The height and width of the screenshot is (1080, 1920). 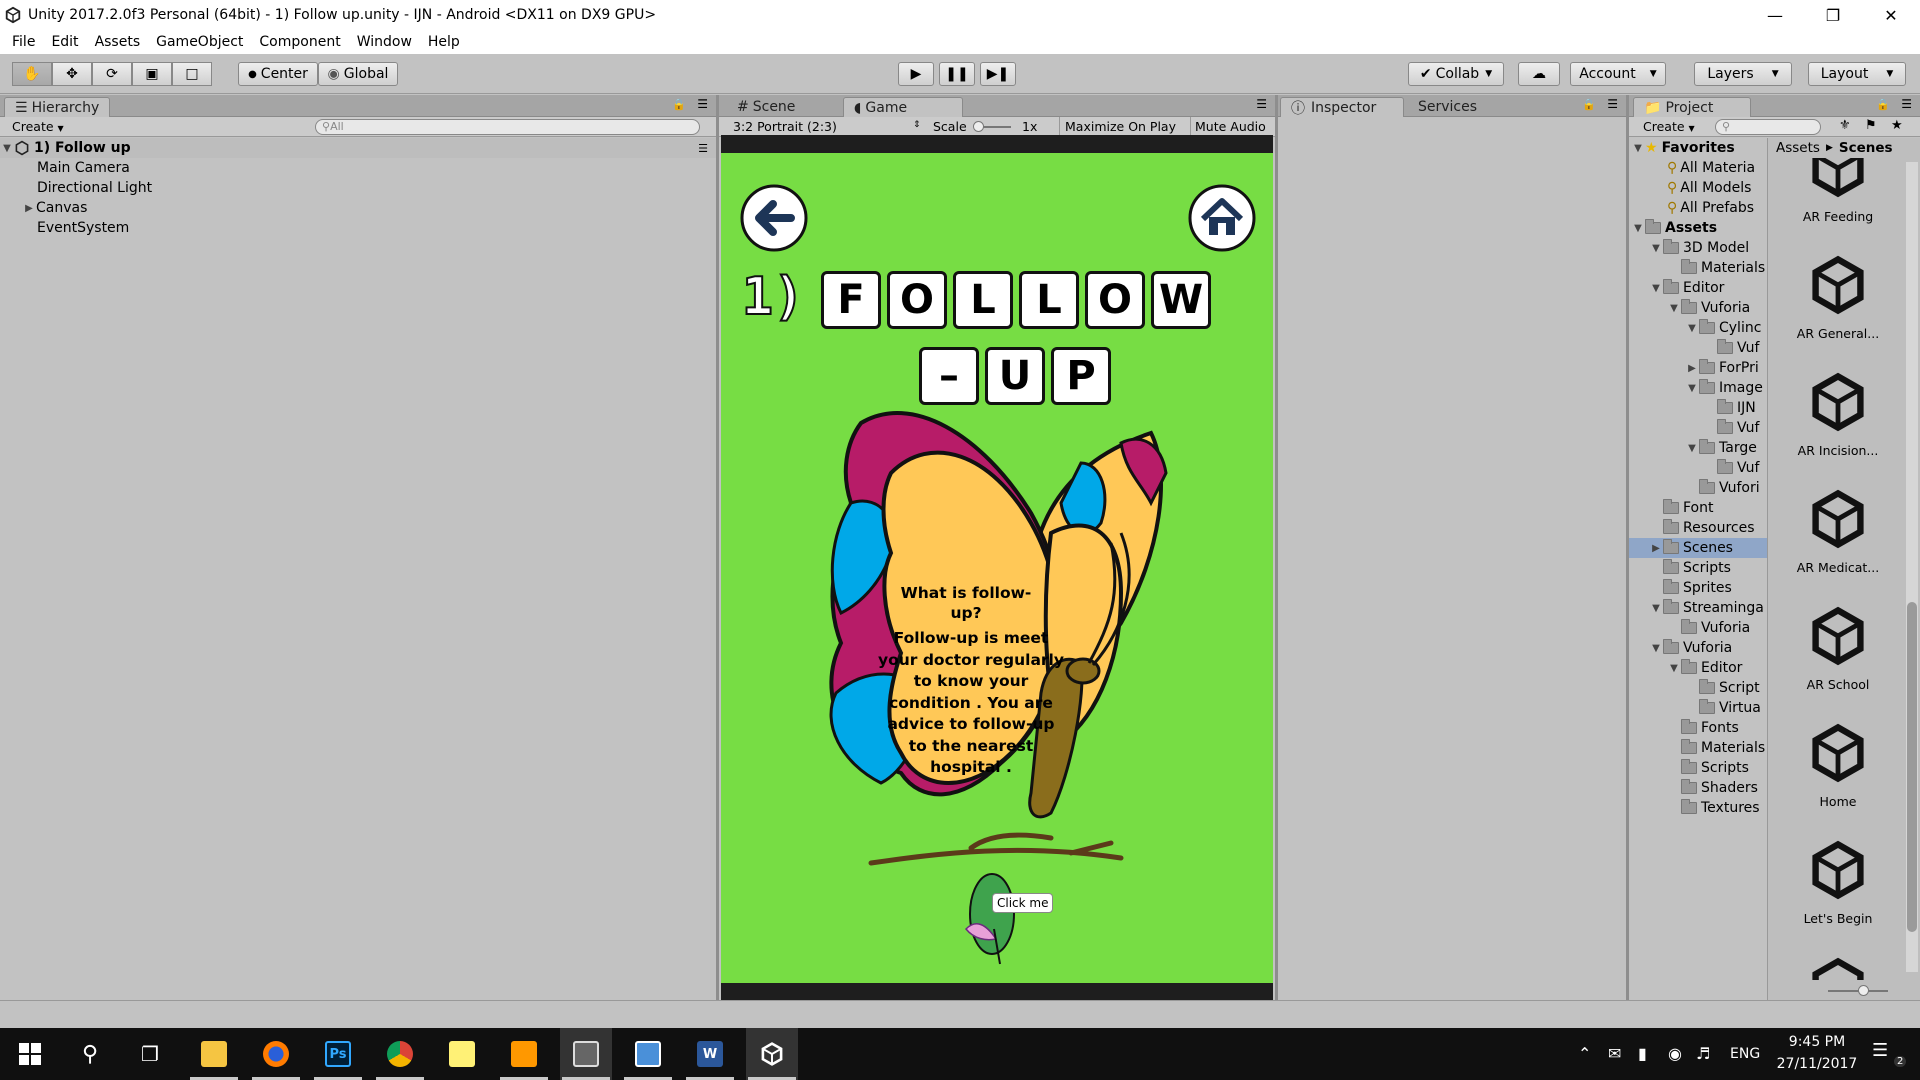 What do you see at coordinates (23, 42) in the screenshot?
I see `menu-file: File` at bounding box center [23, 42].